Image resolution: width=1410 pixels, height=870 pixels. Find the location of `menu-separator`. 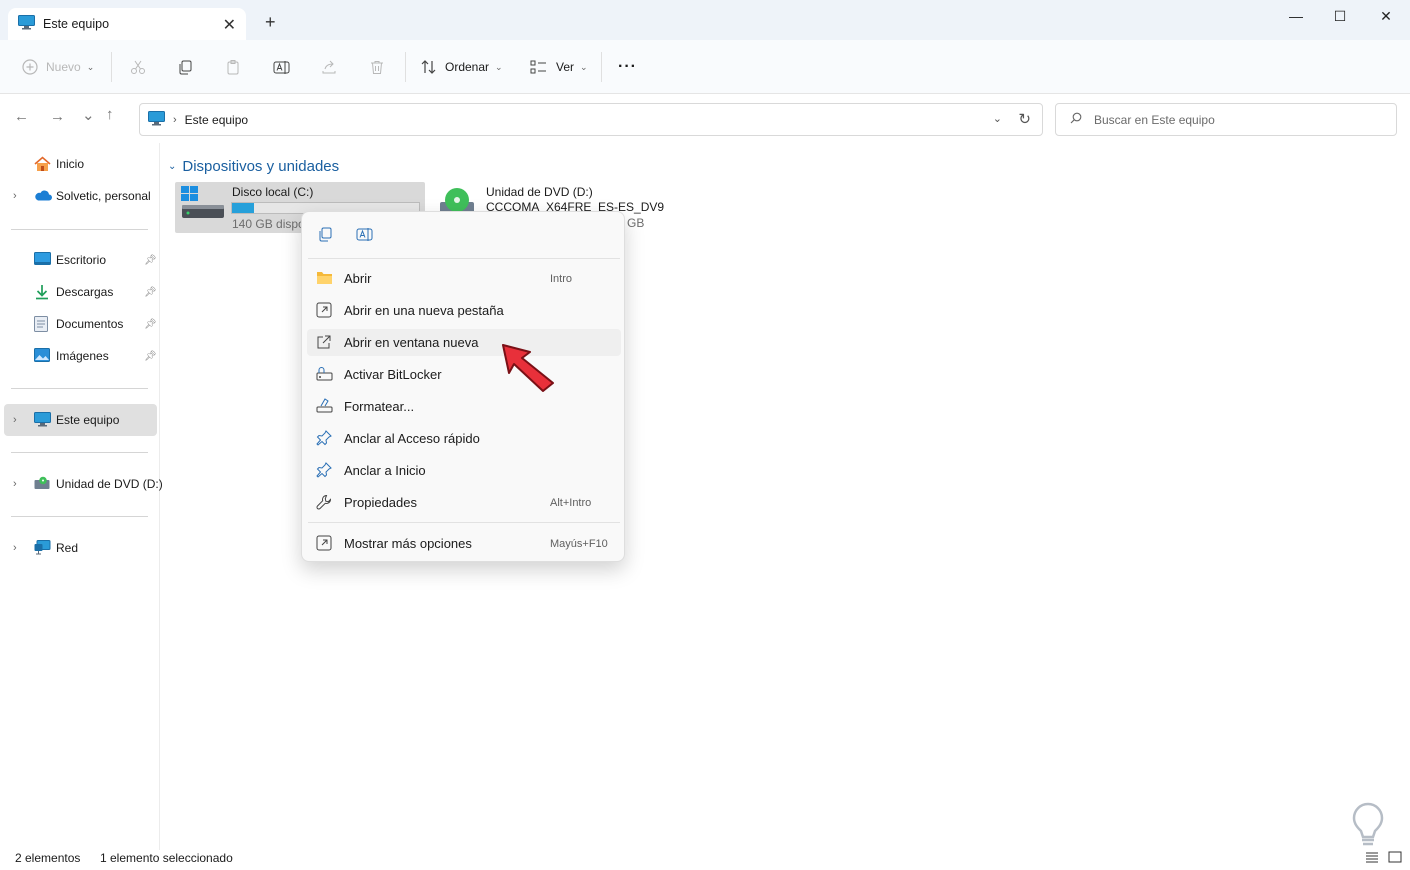

menu-separator is located at coordinates (464, 258).